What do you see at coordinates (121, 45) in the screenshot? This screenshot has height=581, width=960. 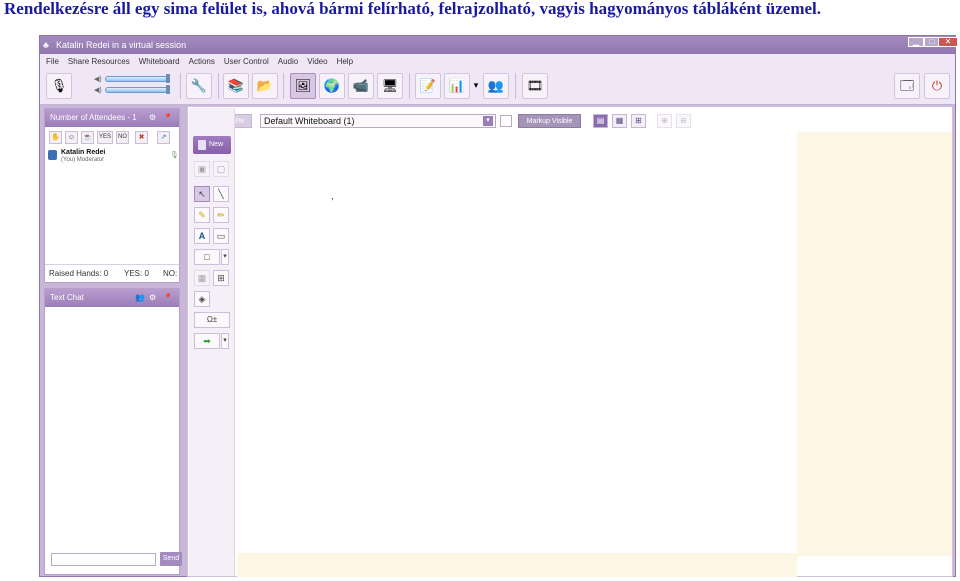 I see `window-title: Katalin Redei in a virtual session` at bounding box center [121, 45].